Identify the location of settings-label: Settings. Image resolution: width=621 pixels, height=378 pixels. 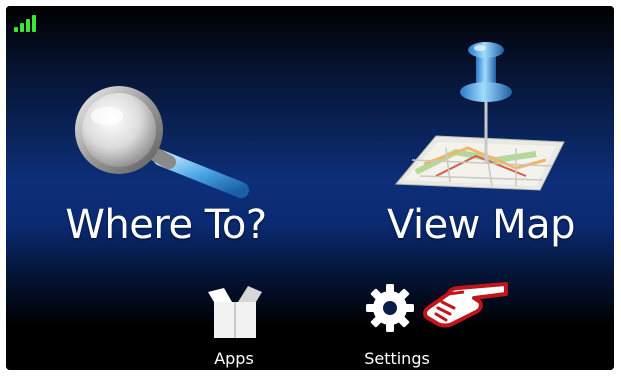
(397, 358).